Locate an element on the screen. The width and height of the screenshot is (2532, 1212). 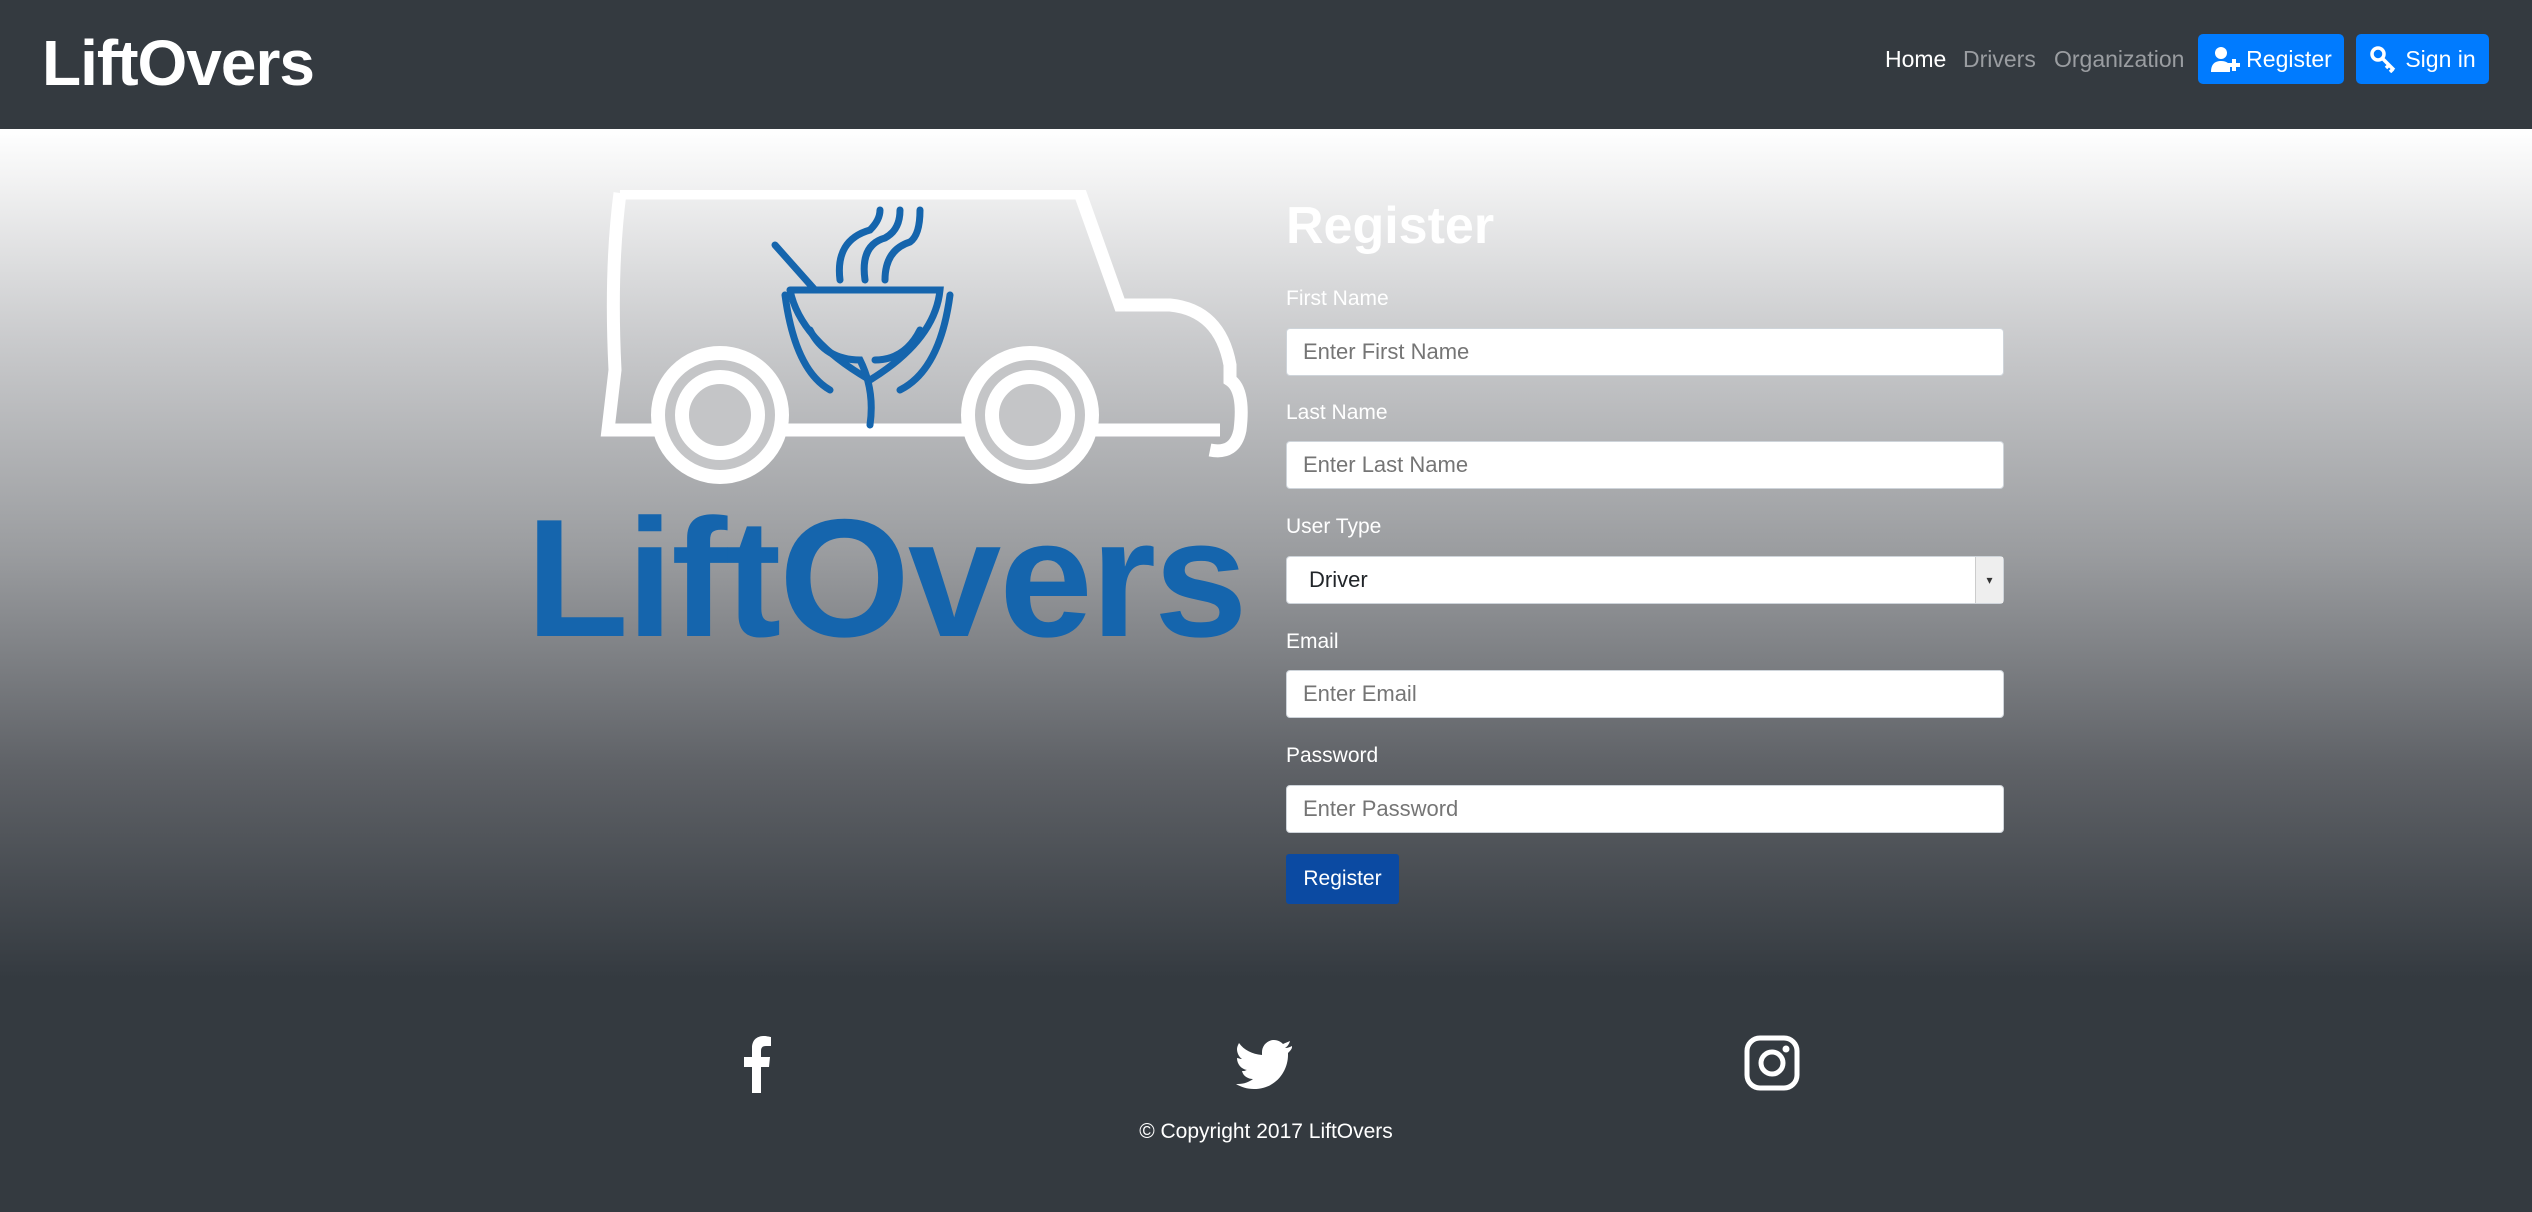
nav-drivers: Drivers is located at coordinates (1999, 59).